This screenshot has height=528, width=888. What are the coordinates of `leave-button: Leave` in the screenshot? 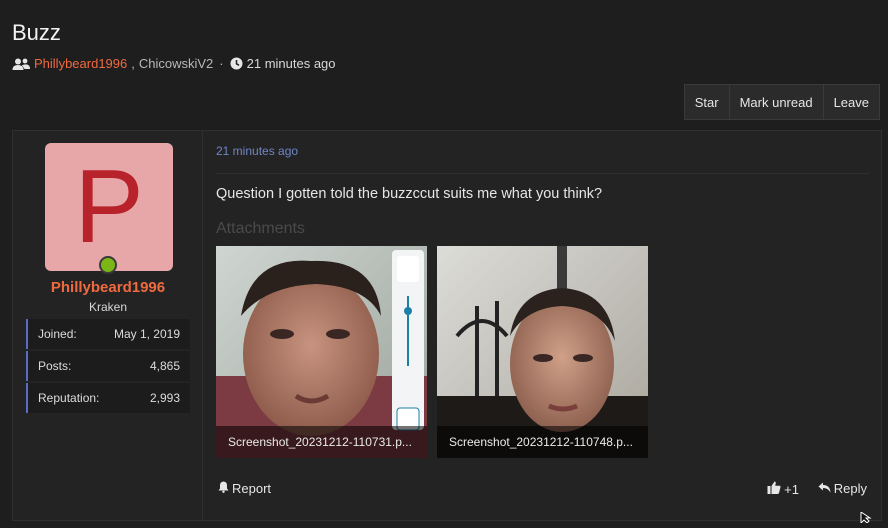 It's located at (851, 102).